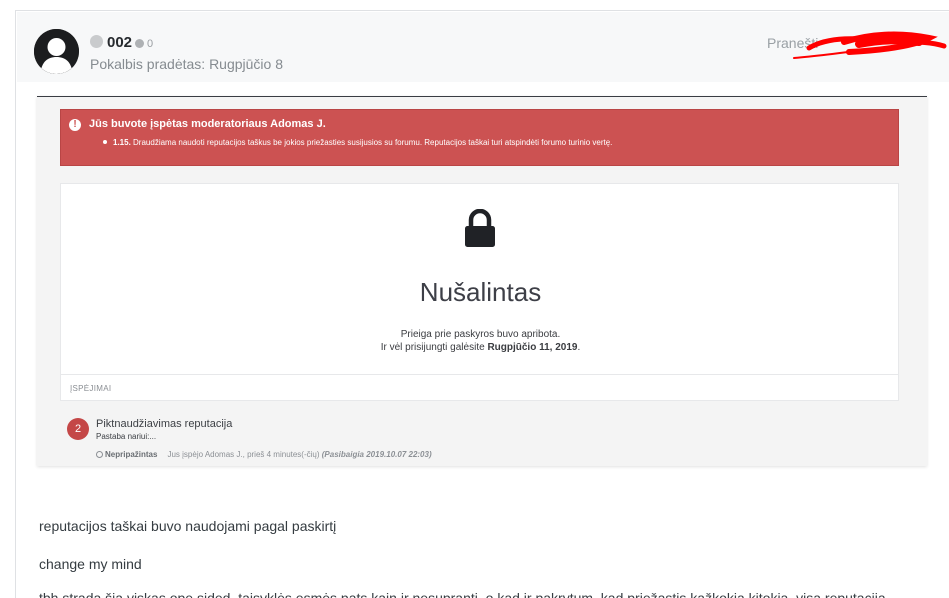  I want to click on divider, so click(479, 374).